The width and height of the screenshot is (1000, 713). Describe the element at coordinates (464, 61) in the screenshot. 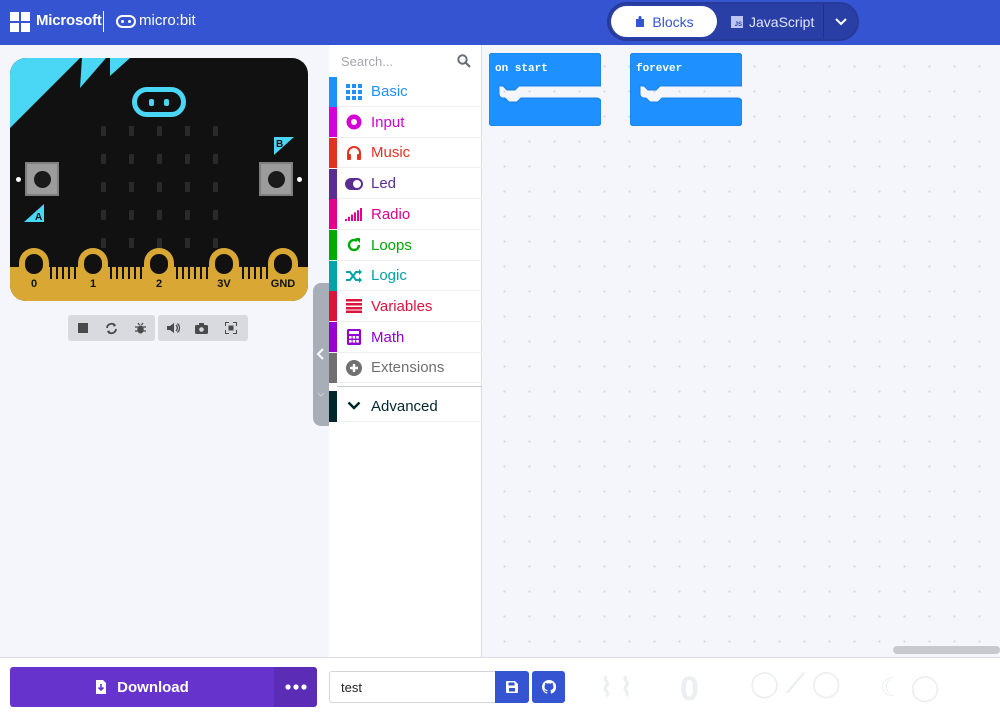

I see `search-icon` at that location.